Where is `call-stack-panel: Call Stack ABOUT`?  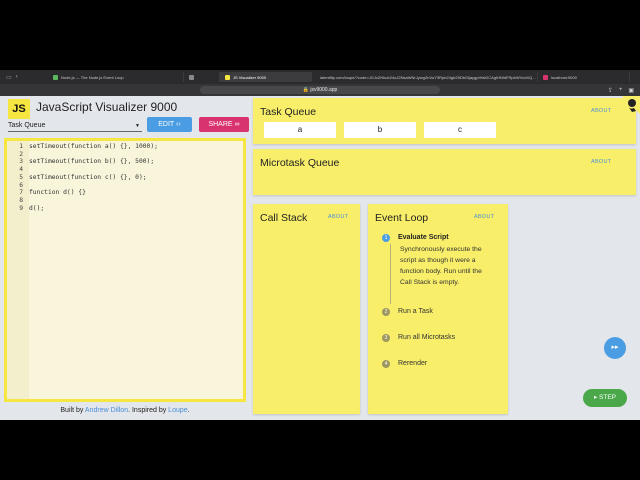
call-stack-panel: Call Stack ABOUT is located at coordinates (306, 309).